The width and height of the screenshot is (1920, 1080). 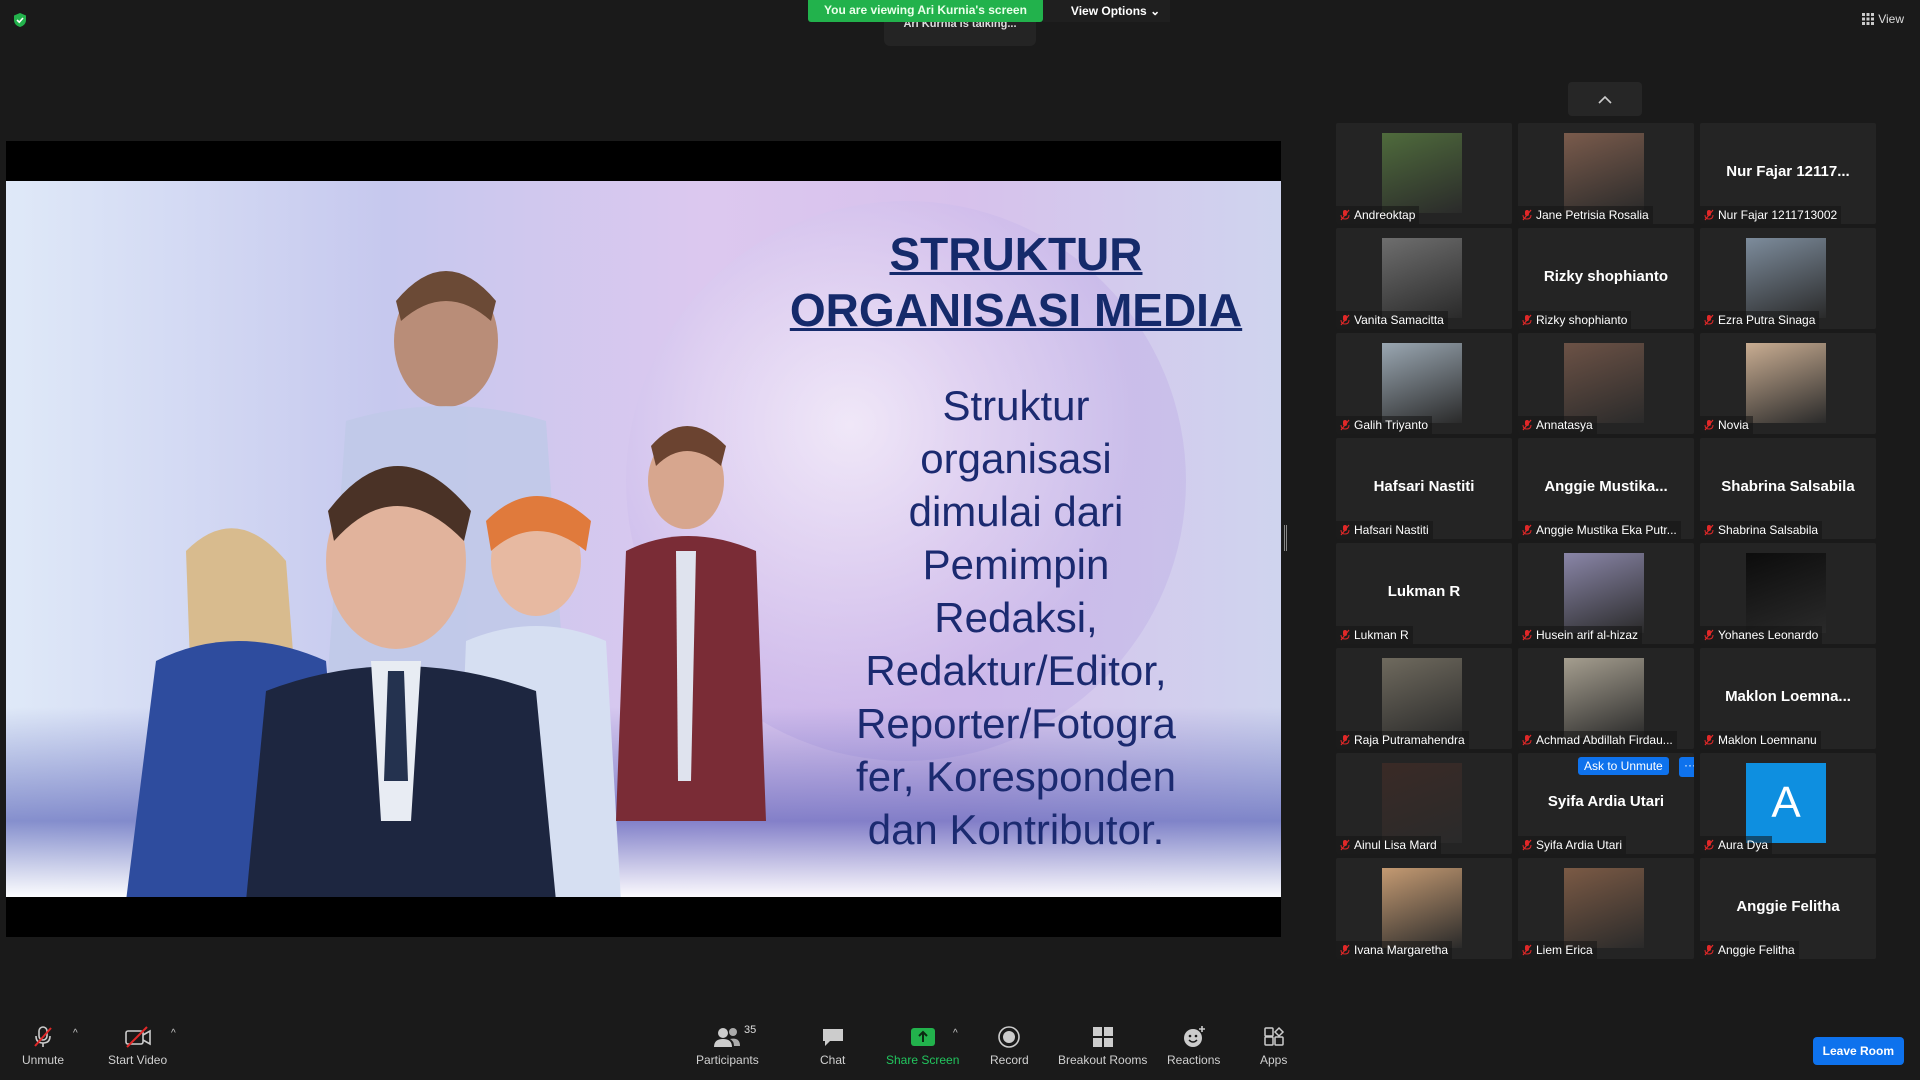 I want to click on participant-display-name: Anggie Felitha, so click(x=1788, y=906).